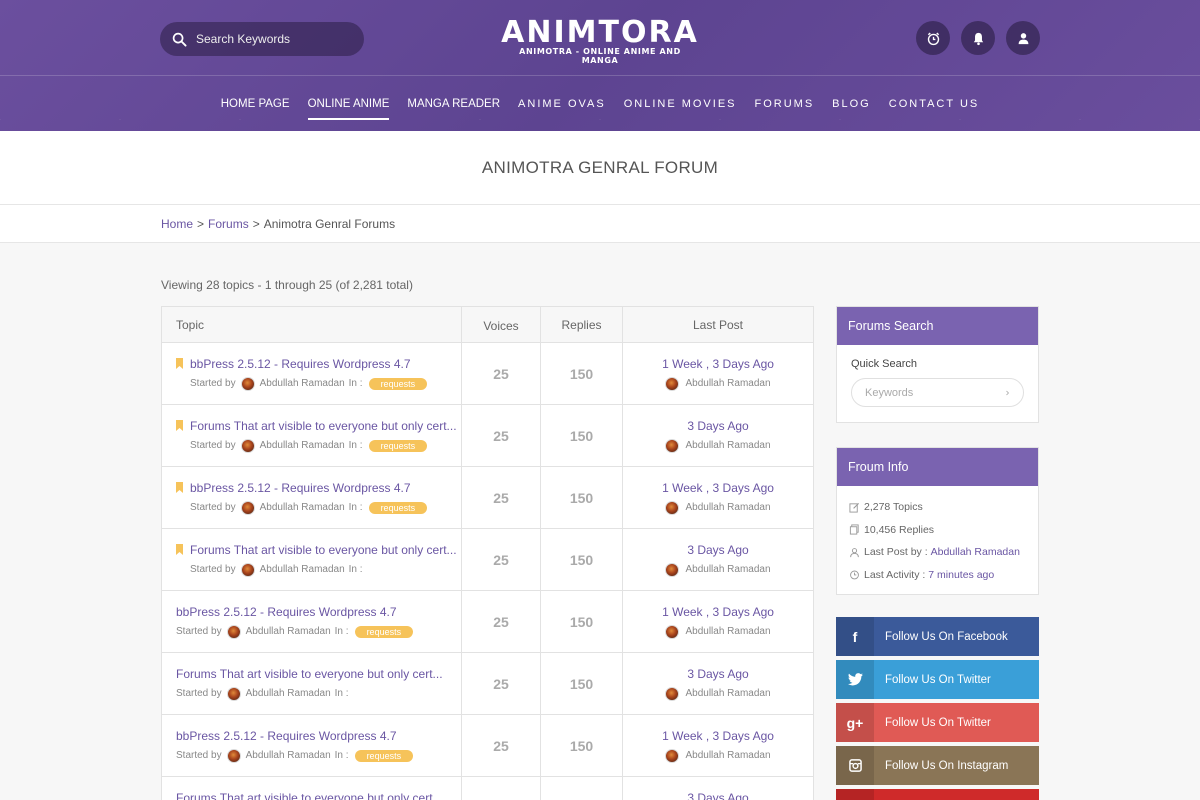 Image resolution: width=1200 pixels, height=800 pixels. I want to click on chevron-right-icon, so click(1007, 393).